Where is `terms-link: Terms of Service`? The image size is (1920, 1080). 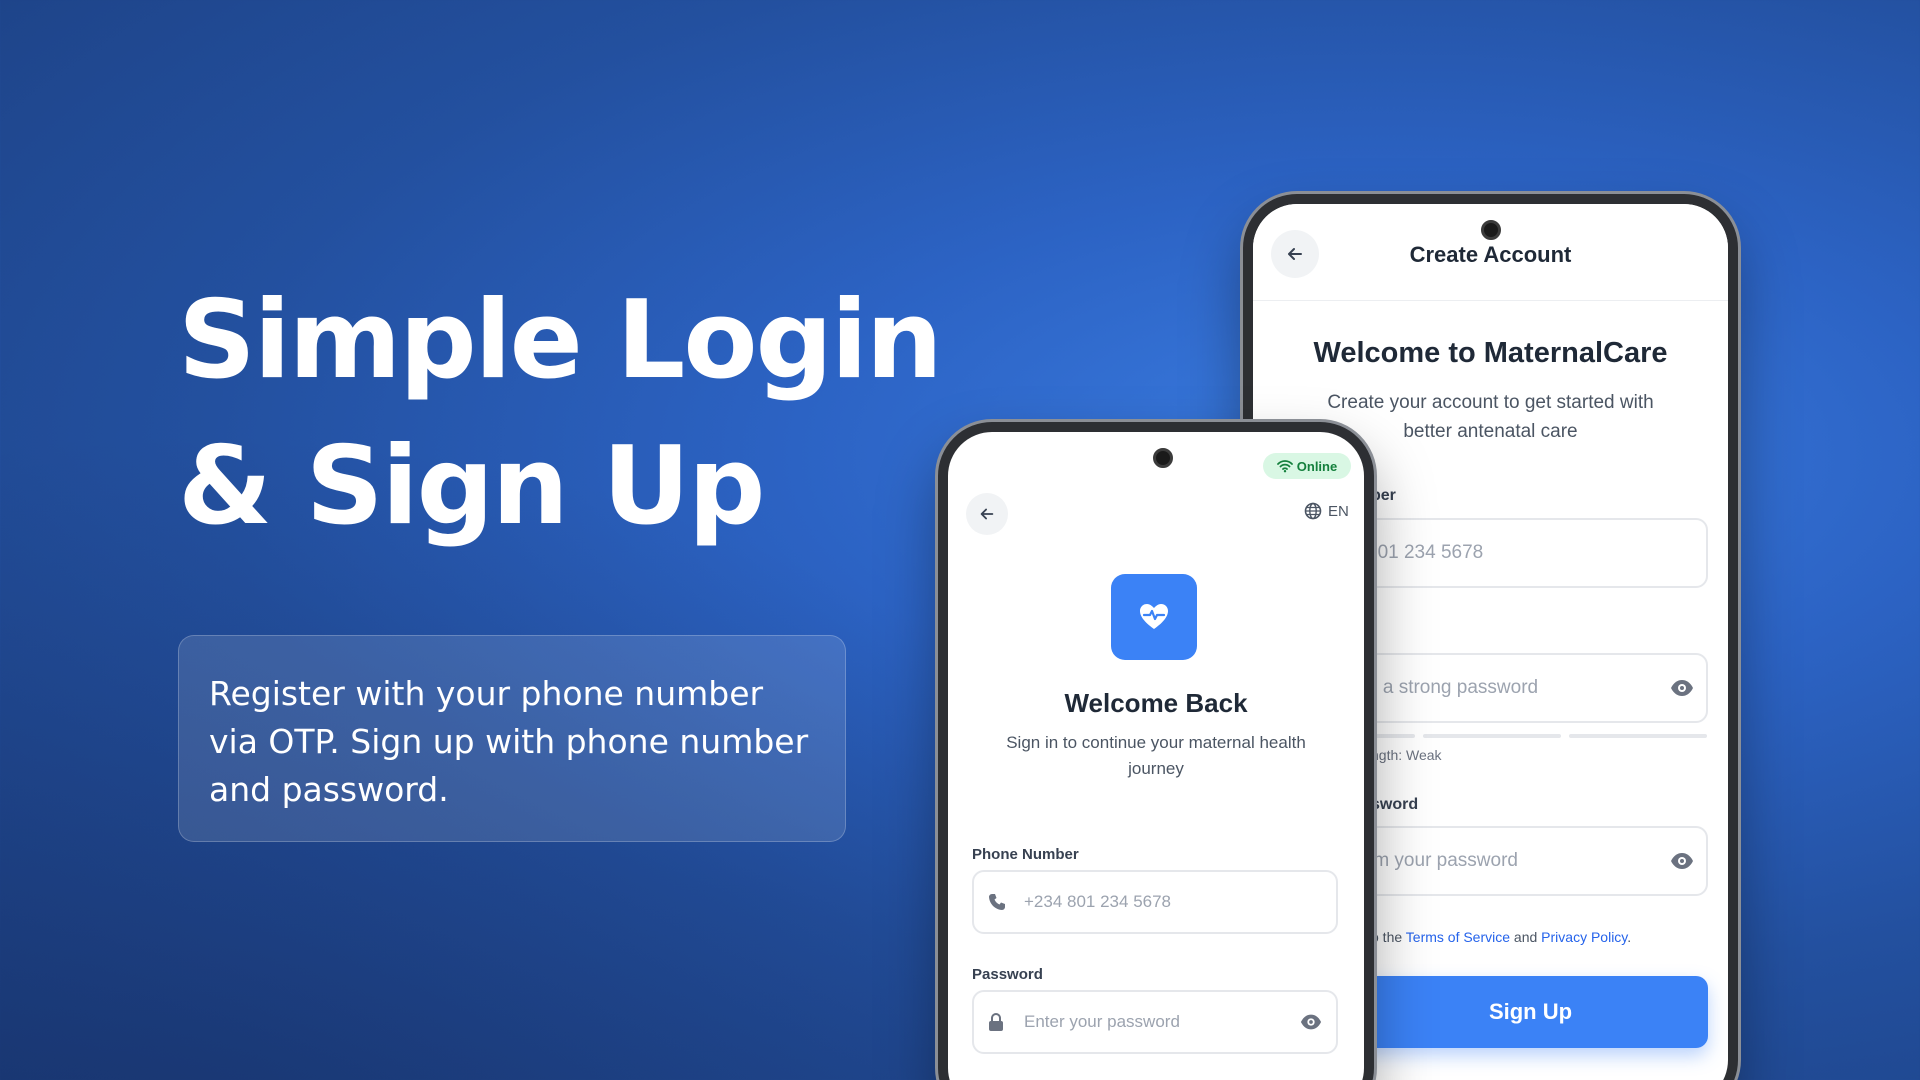 terms-link: Terms of Service is located at coordinates (1458, 937).